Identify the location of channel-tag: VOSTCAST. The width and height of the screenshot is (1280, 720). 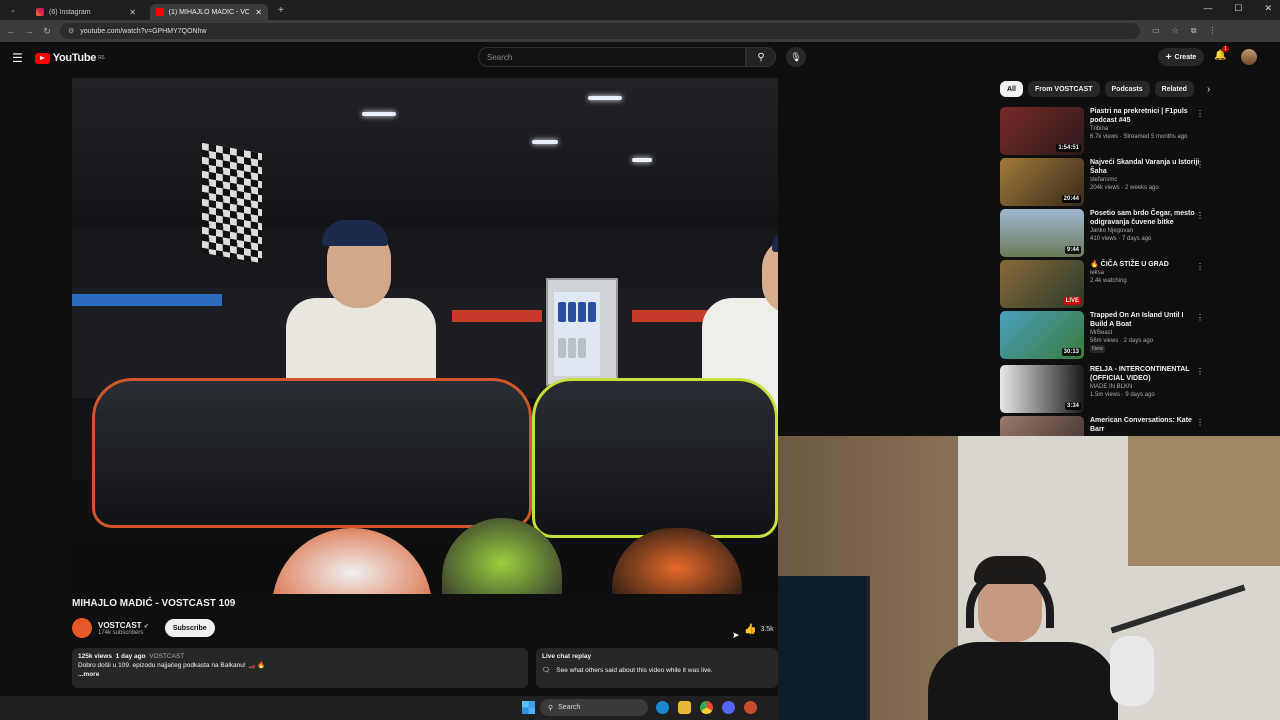
(166, 656).